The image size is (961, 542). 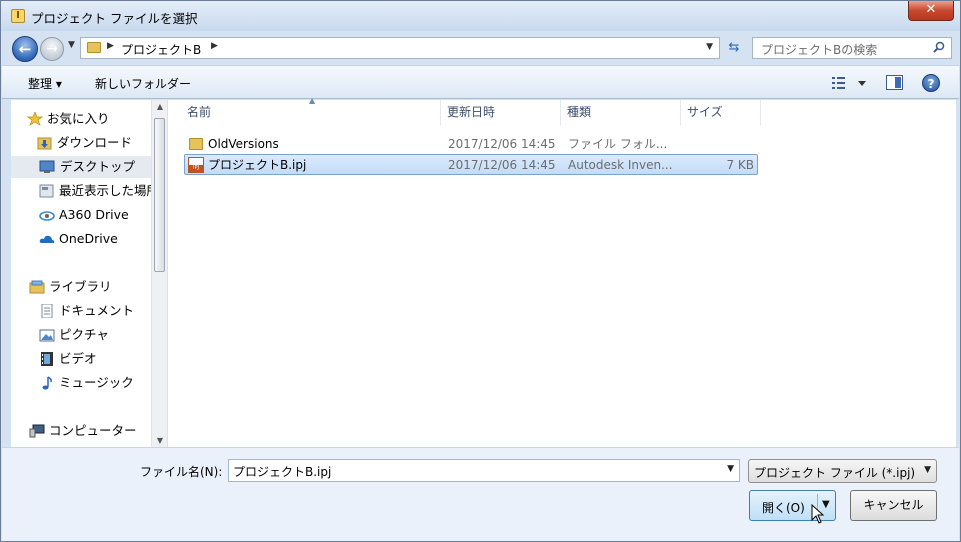 What do you see at coordinates (78, 118) in the screenshot?
I see `sidebar-item-label: お気に入り` at bounding box center [78, 118].